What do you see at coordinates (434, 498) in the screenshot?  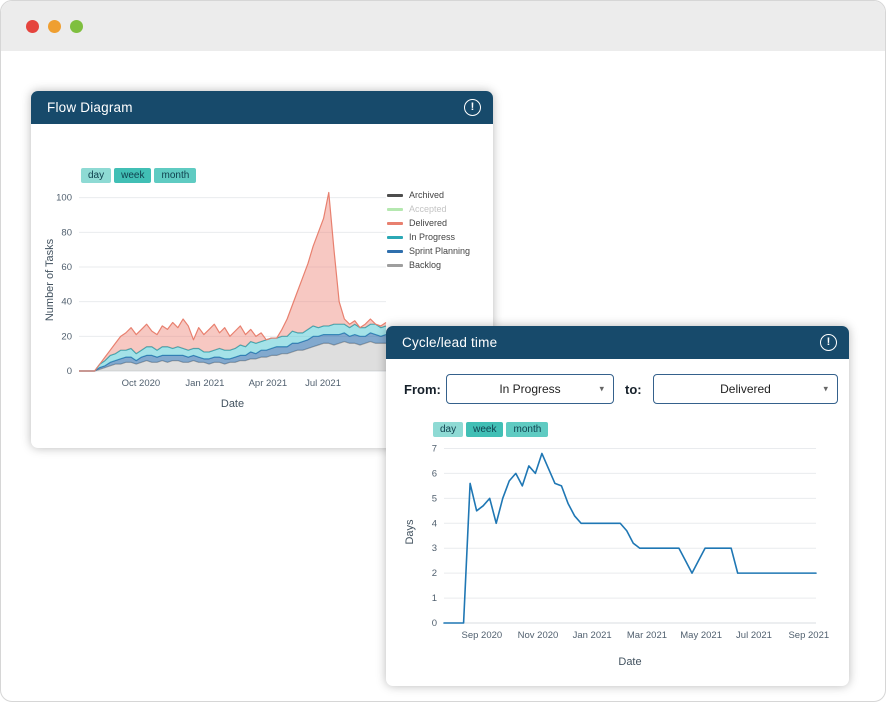 I see `y-tick-label: 5` at bounding box center [434, 498].